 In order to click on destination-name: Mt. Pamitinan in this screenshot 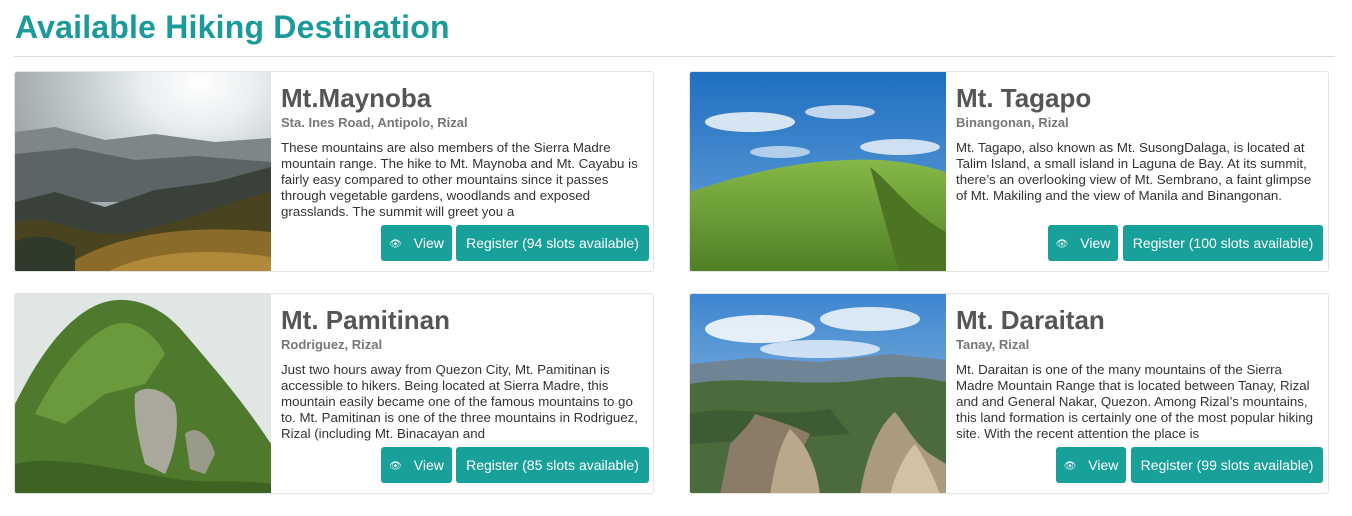, I will do `click(366, 320)`.